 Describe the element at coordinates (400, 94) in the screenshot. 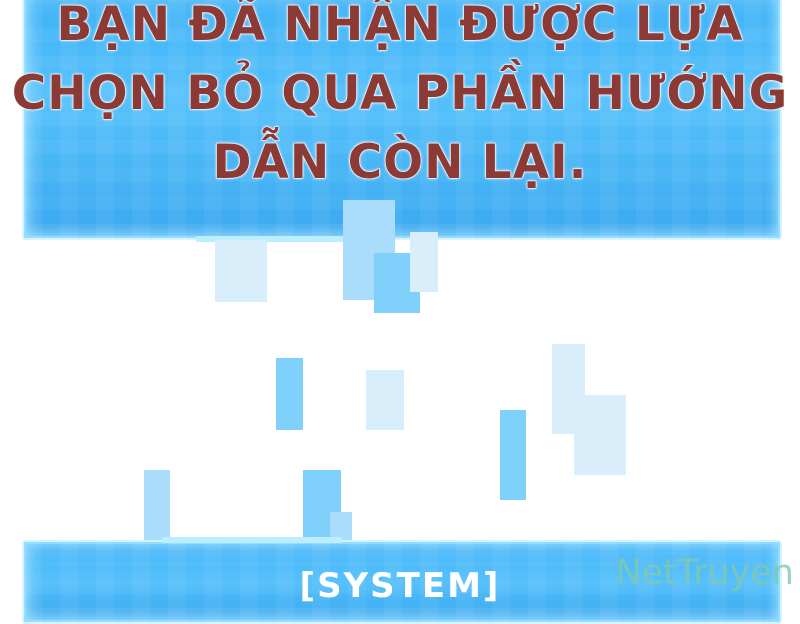

I see `caption-line-2: CHỌN BỎ QUA PHẦN HƯỚNG` at that location.